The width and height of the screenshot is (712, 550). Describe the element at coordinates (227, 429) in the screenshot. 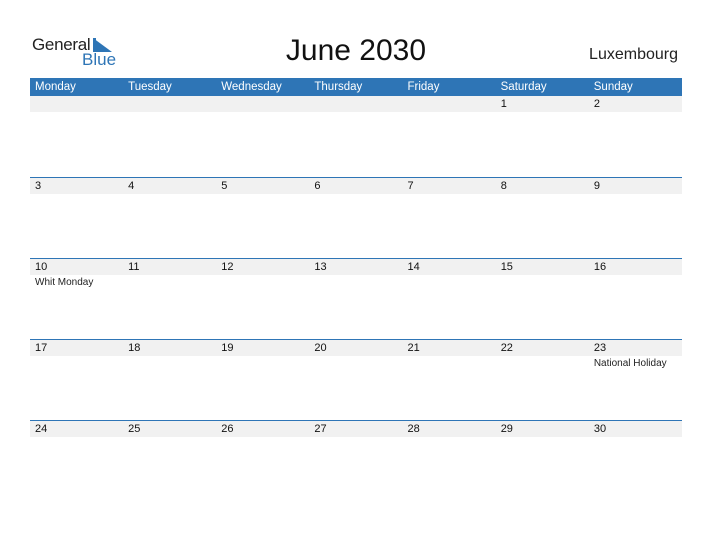

I see `day-number: 26` at that location.